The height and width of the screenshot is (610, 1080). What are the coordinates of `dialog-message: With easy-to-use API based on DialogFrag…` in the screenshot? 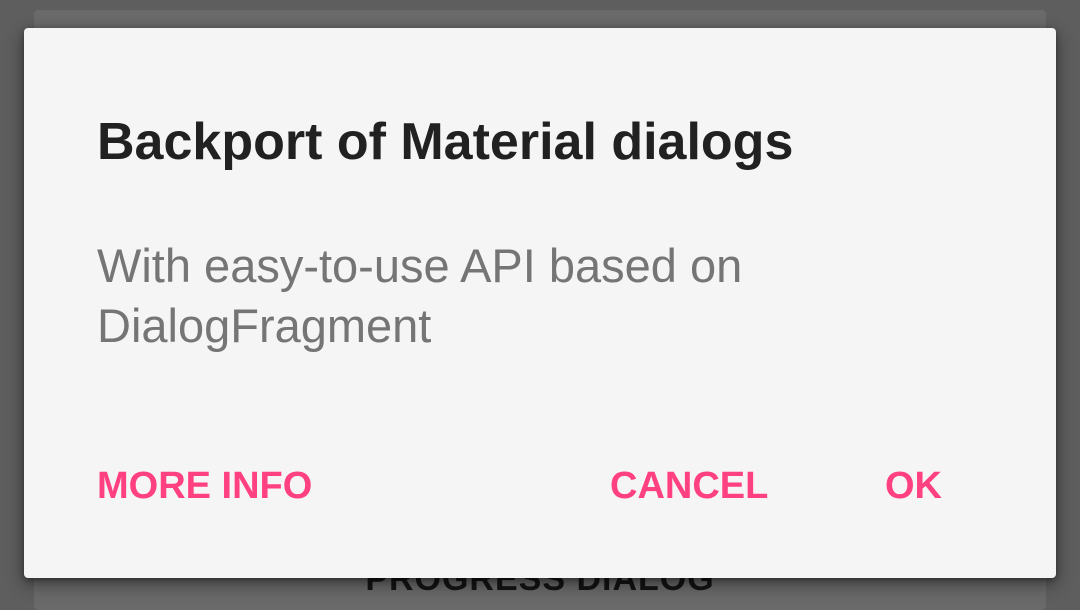 It's located at (420, 295).